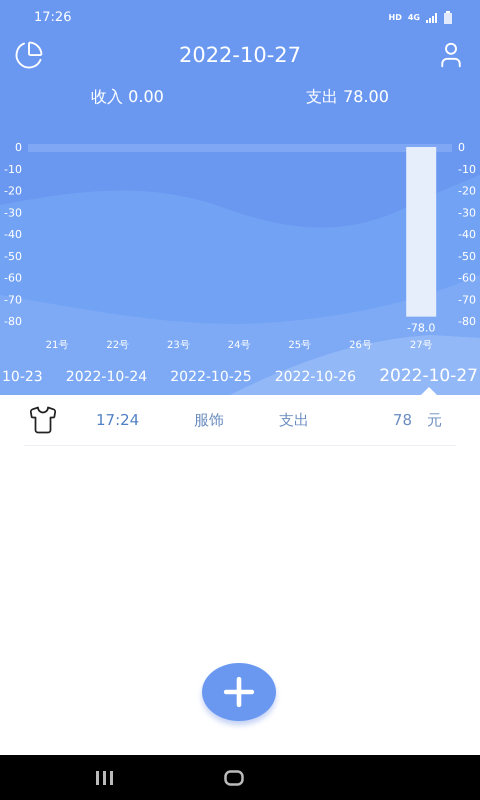 Image resolution: width=480 pixels, height=800 pixels. I want to click on expense-total: 支出 78.00, so click(347, 97).